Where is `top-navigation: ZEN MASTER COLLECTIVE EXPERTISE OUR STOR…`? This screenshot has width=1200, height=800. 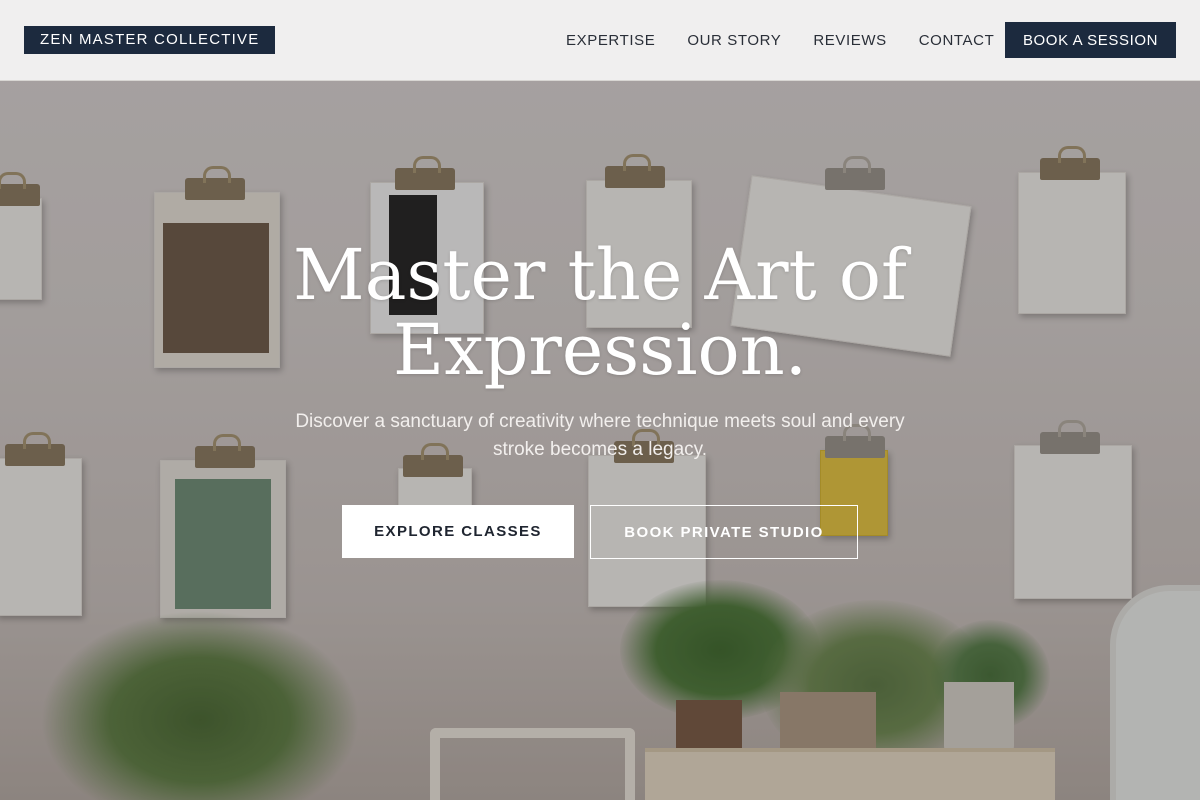 top-navigation: ZEN MASTER COLLECTIVE EXPERTISE OUR STOR… is located at coordinates (600, 40).